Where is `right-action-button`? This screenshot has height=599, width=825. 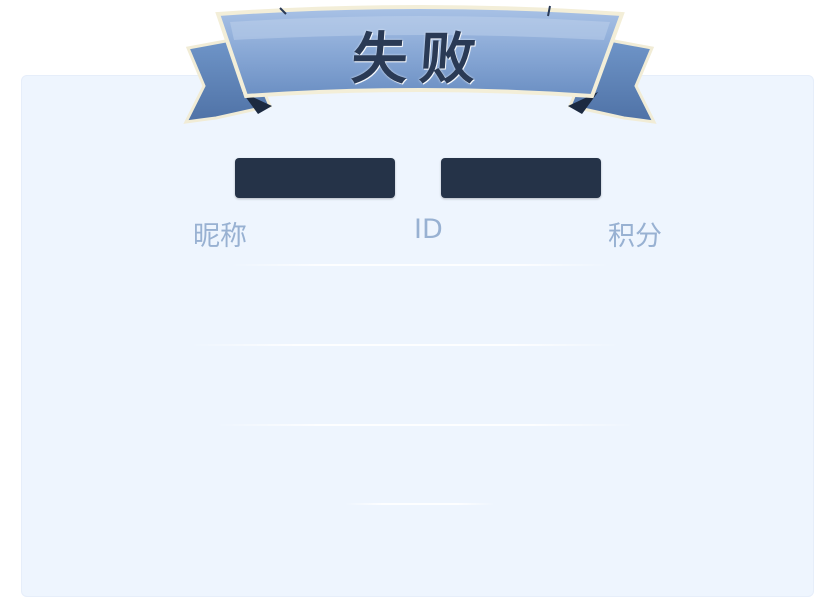 right-action-button is located at coordinates (521, 178).